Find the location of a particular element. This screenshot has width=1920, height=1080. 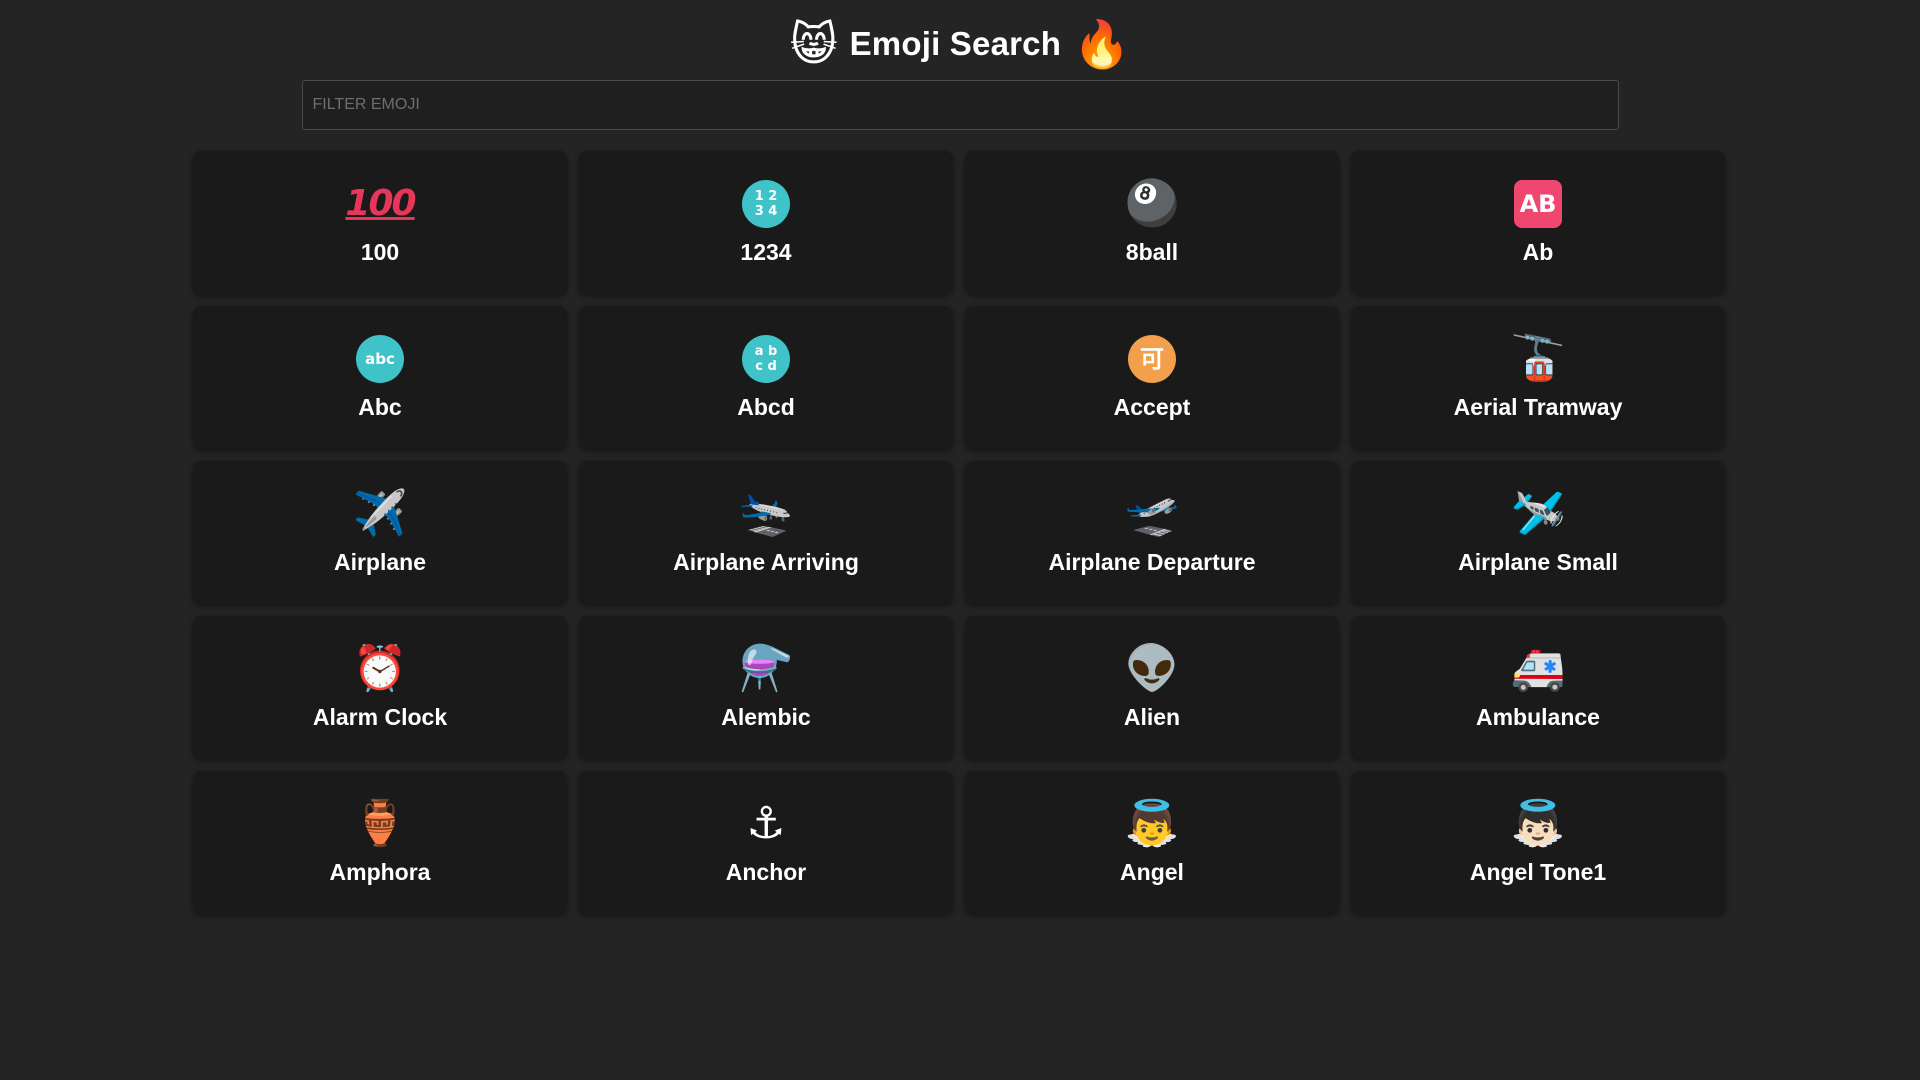

emoji-card-airplane-small: 🛩️ Airplane Small is located at coordinates (1538, 532).